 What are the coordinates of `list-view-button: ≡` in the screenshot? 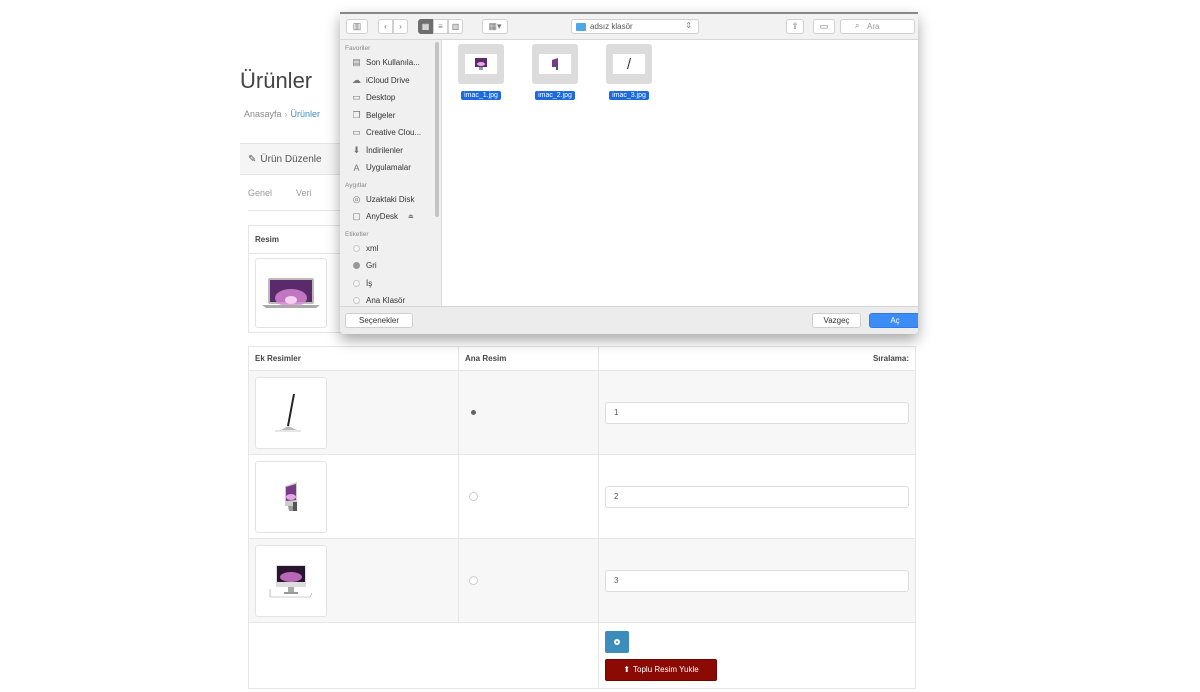 It's located at (440, 26).